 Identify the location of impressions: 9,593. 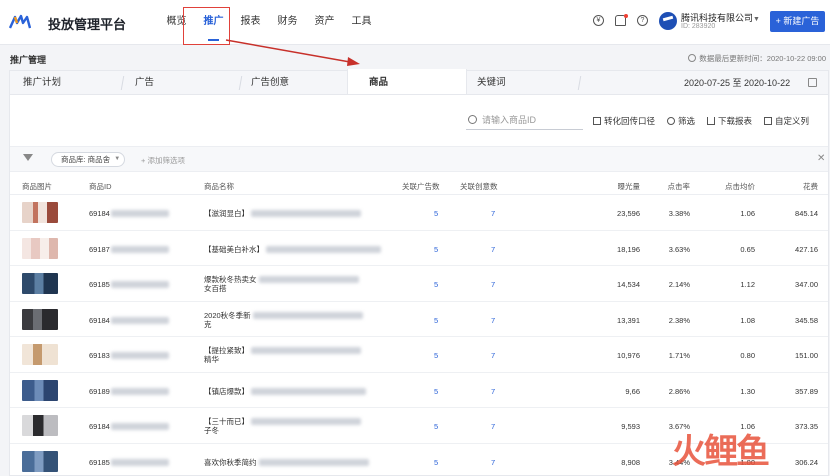
(630, 426).